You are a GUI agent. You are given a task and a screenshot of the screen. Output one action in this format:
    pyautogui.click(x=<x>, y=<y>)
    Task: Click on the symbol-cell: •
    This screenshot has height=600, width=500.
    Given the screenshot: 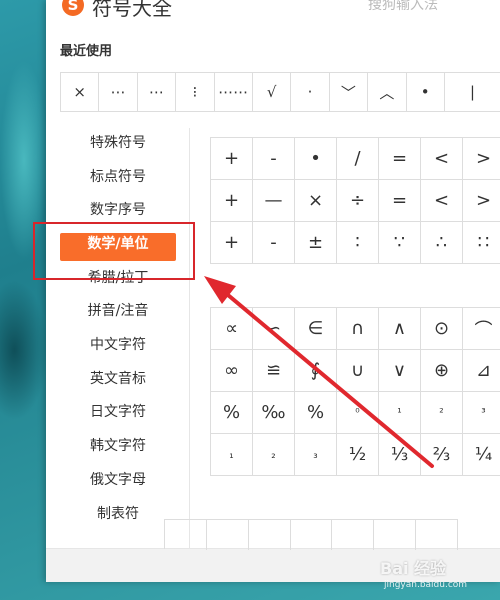 What is the action you would take?
    pyautogui.click(x=316, y=159)
    